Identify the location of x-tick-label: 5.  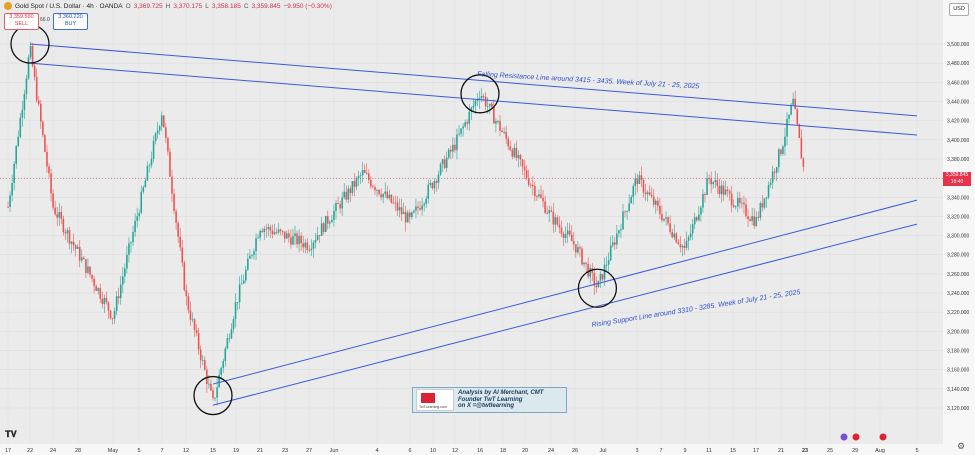
(916, 451).